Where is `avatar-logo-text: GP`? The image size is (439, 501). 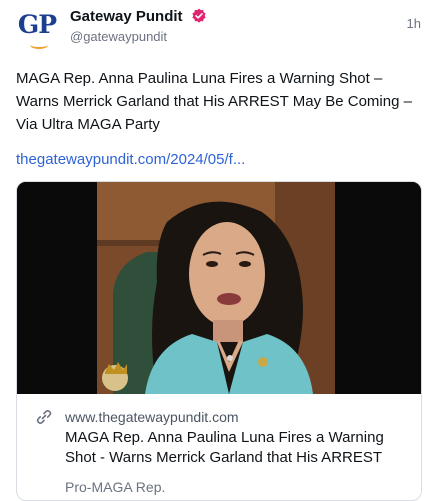 avatar-logo-text: GP is located at coordinates (37, 24).